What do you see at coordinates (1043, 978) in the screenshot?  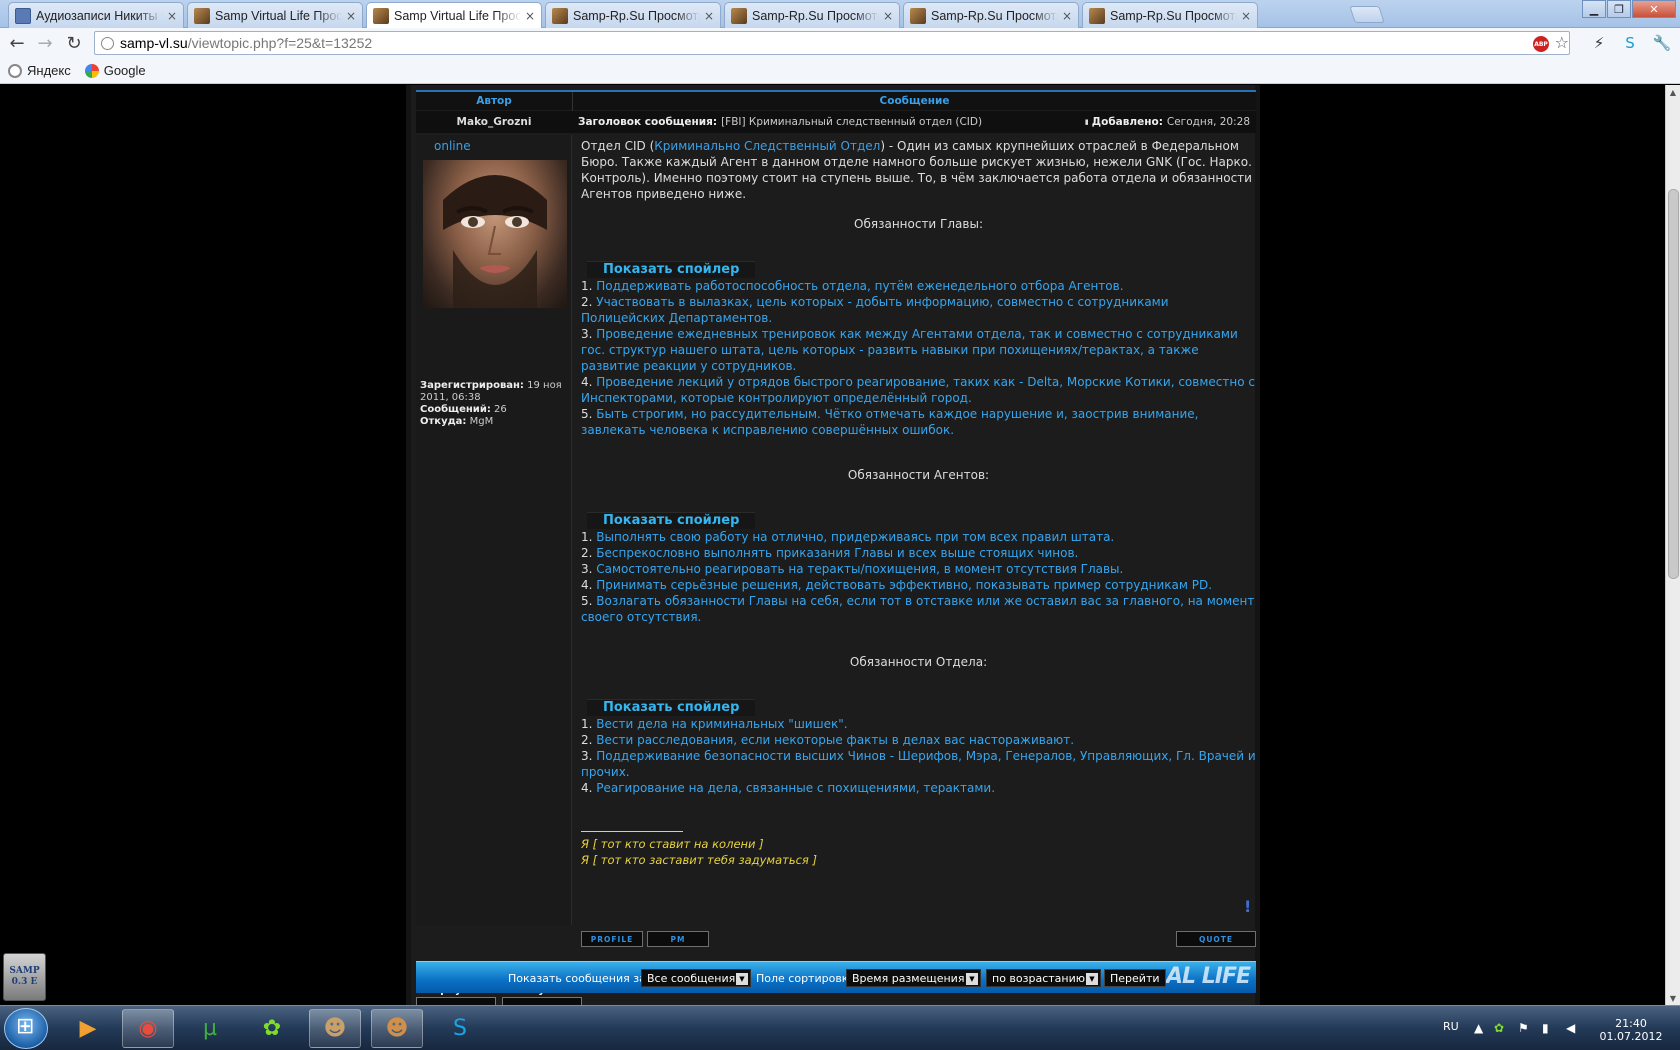 I see `sort-order-select: по возрастанию ▼` at bounding box center [1043, 978].